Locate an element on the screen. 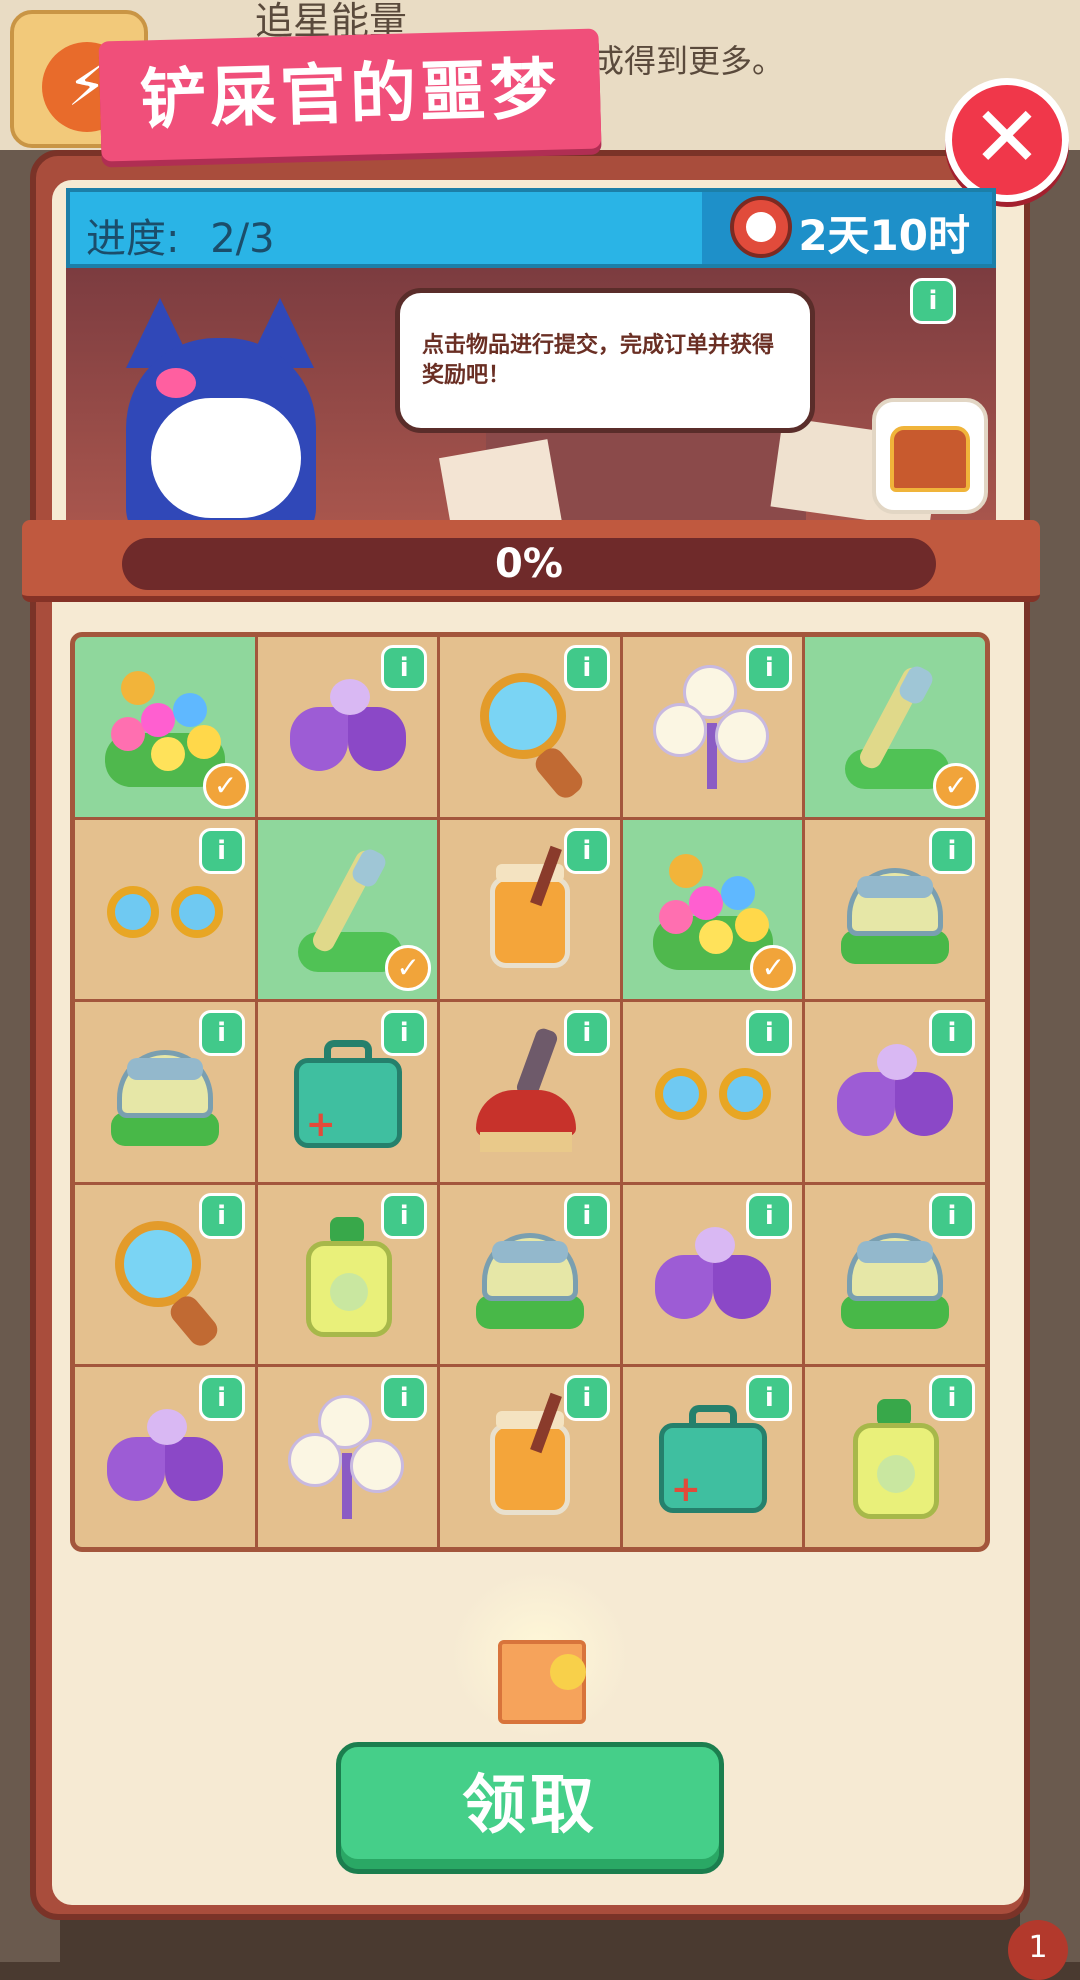 Image resolution: width=1080 pixels, height=1980 pixels. reward-gift is located at coordinates (540, 1655).